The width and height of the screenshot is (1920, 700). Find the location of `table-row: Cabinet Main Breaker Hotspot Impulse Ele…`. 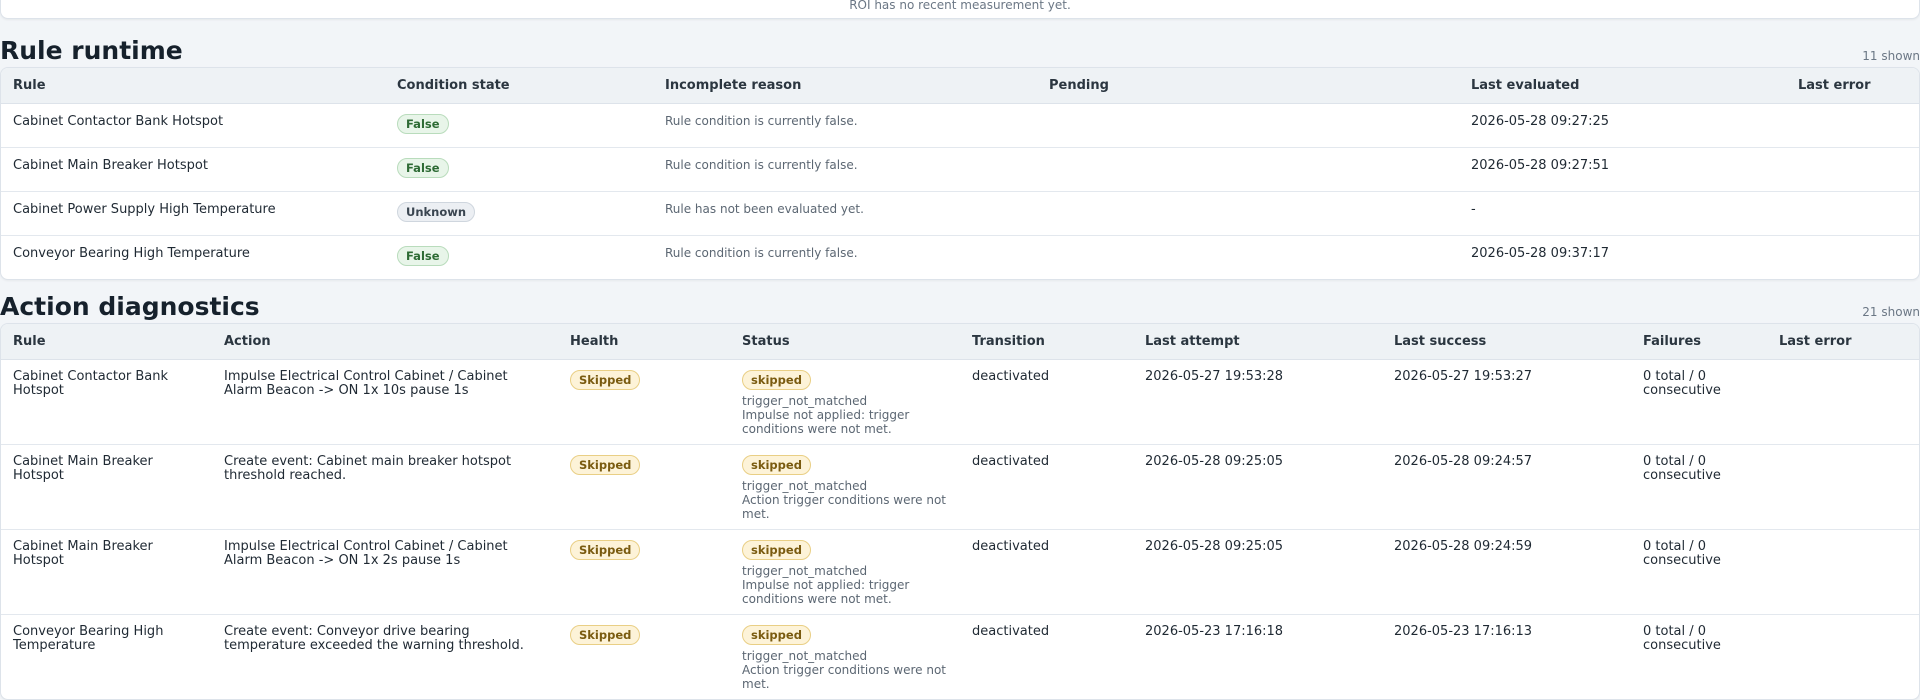

table-row: Cabinet Main Breaker Hotspot Impulse Ele… is located at coordinates (960, 572).